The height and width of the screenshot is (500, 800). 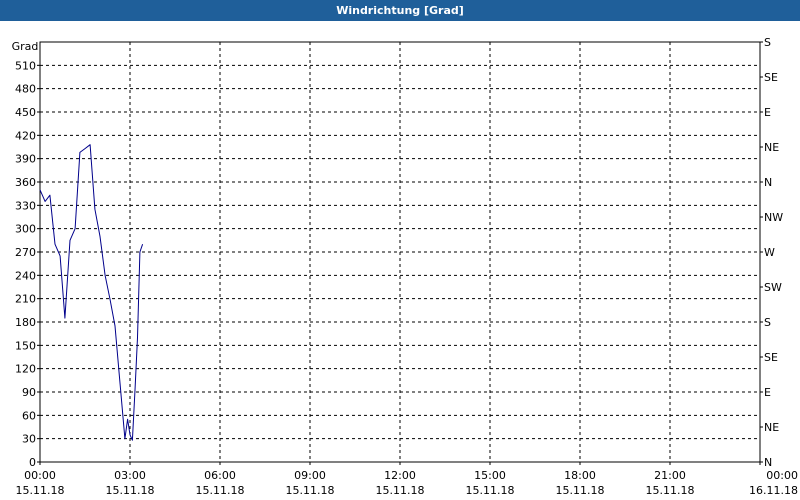 I want to click on x-tick-time: 03:00, so click(x=130, y=475).